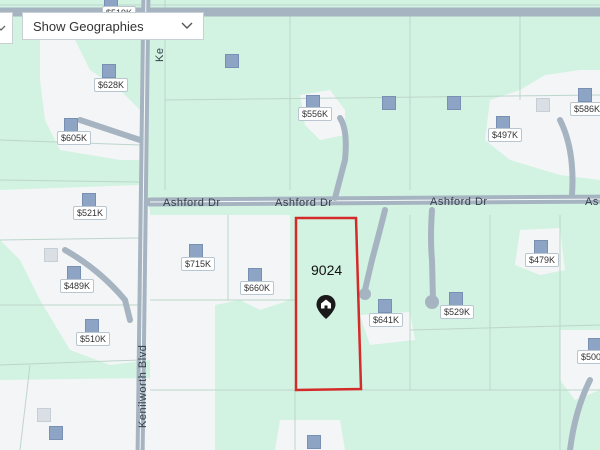  I want to click on price-label: $586K, so click(585, 109).